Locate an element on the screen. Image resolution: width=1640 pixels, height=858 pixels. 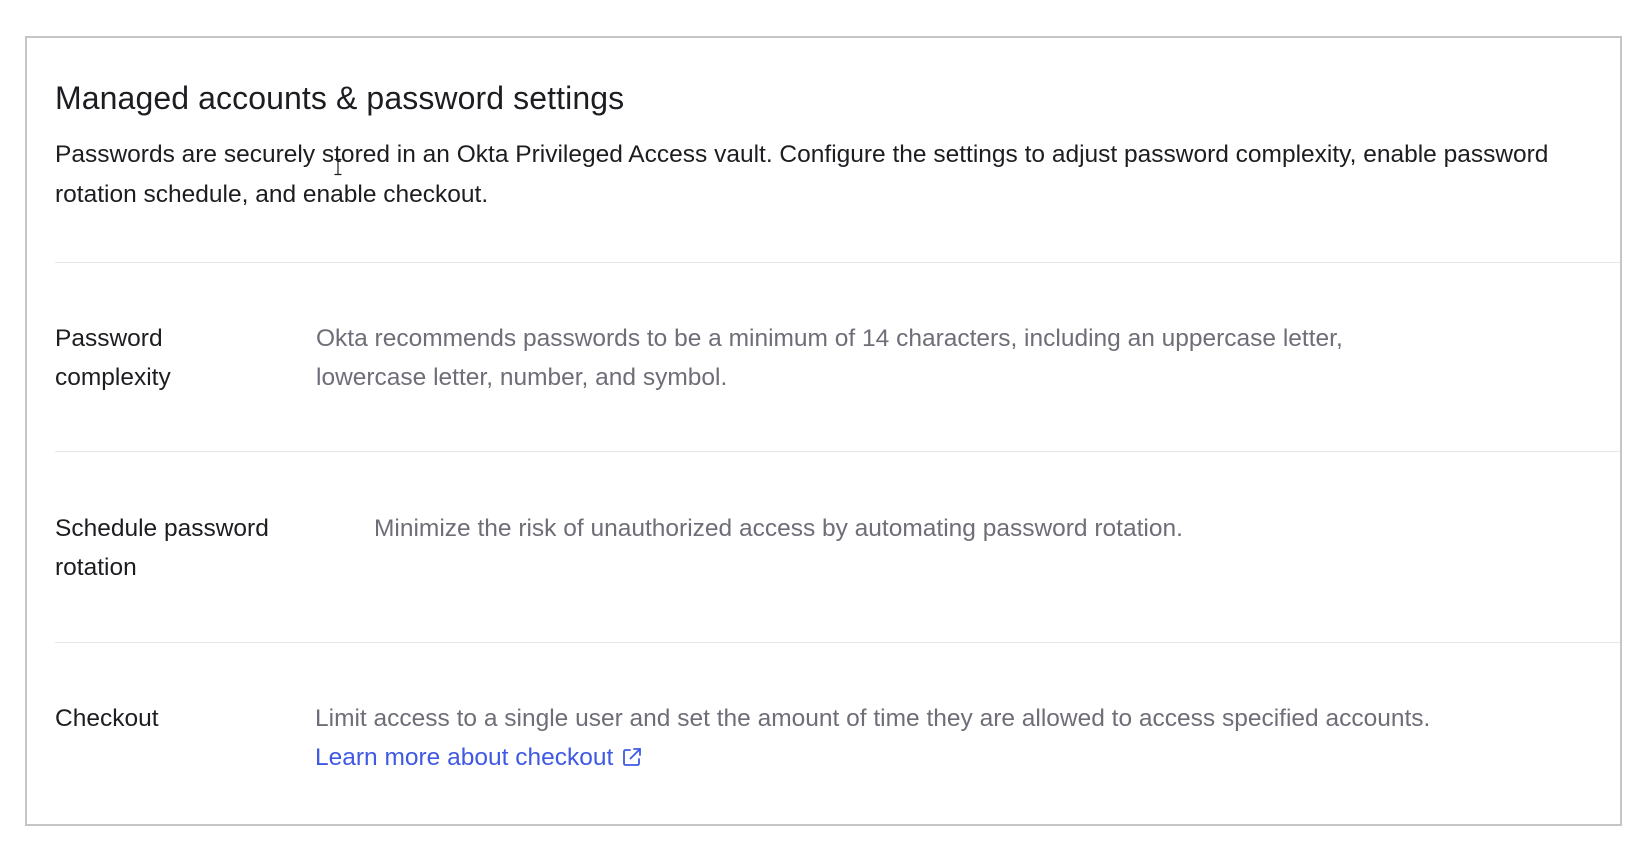
external-link-icon is located at coordinates (632, 757).